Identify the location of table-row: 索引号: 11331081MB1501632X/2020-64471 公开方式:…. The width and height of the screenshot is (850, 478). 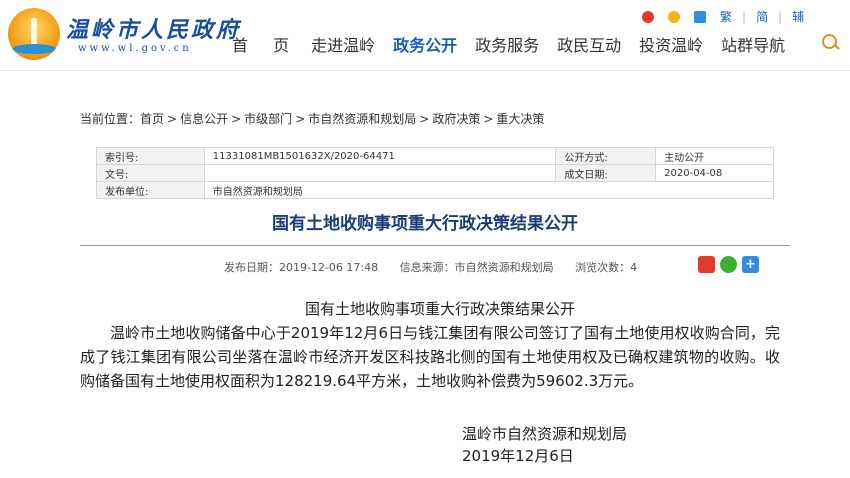
(435, 156).